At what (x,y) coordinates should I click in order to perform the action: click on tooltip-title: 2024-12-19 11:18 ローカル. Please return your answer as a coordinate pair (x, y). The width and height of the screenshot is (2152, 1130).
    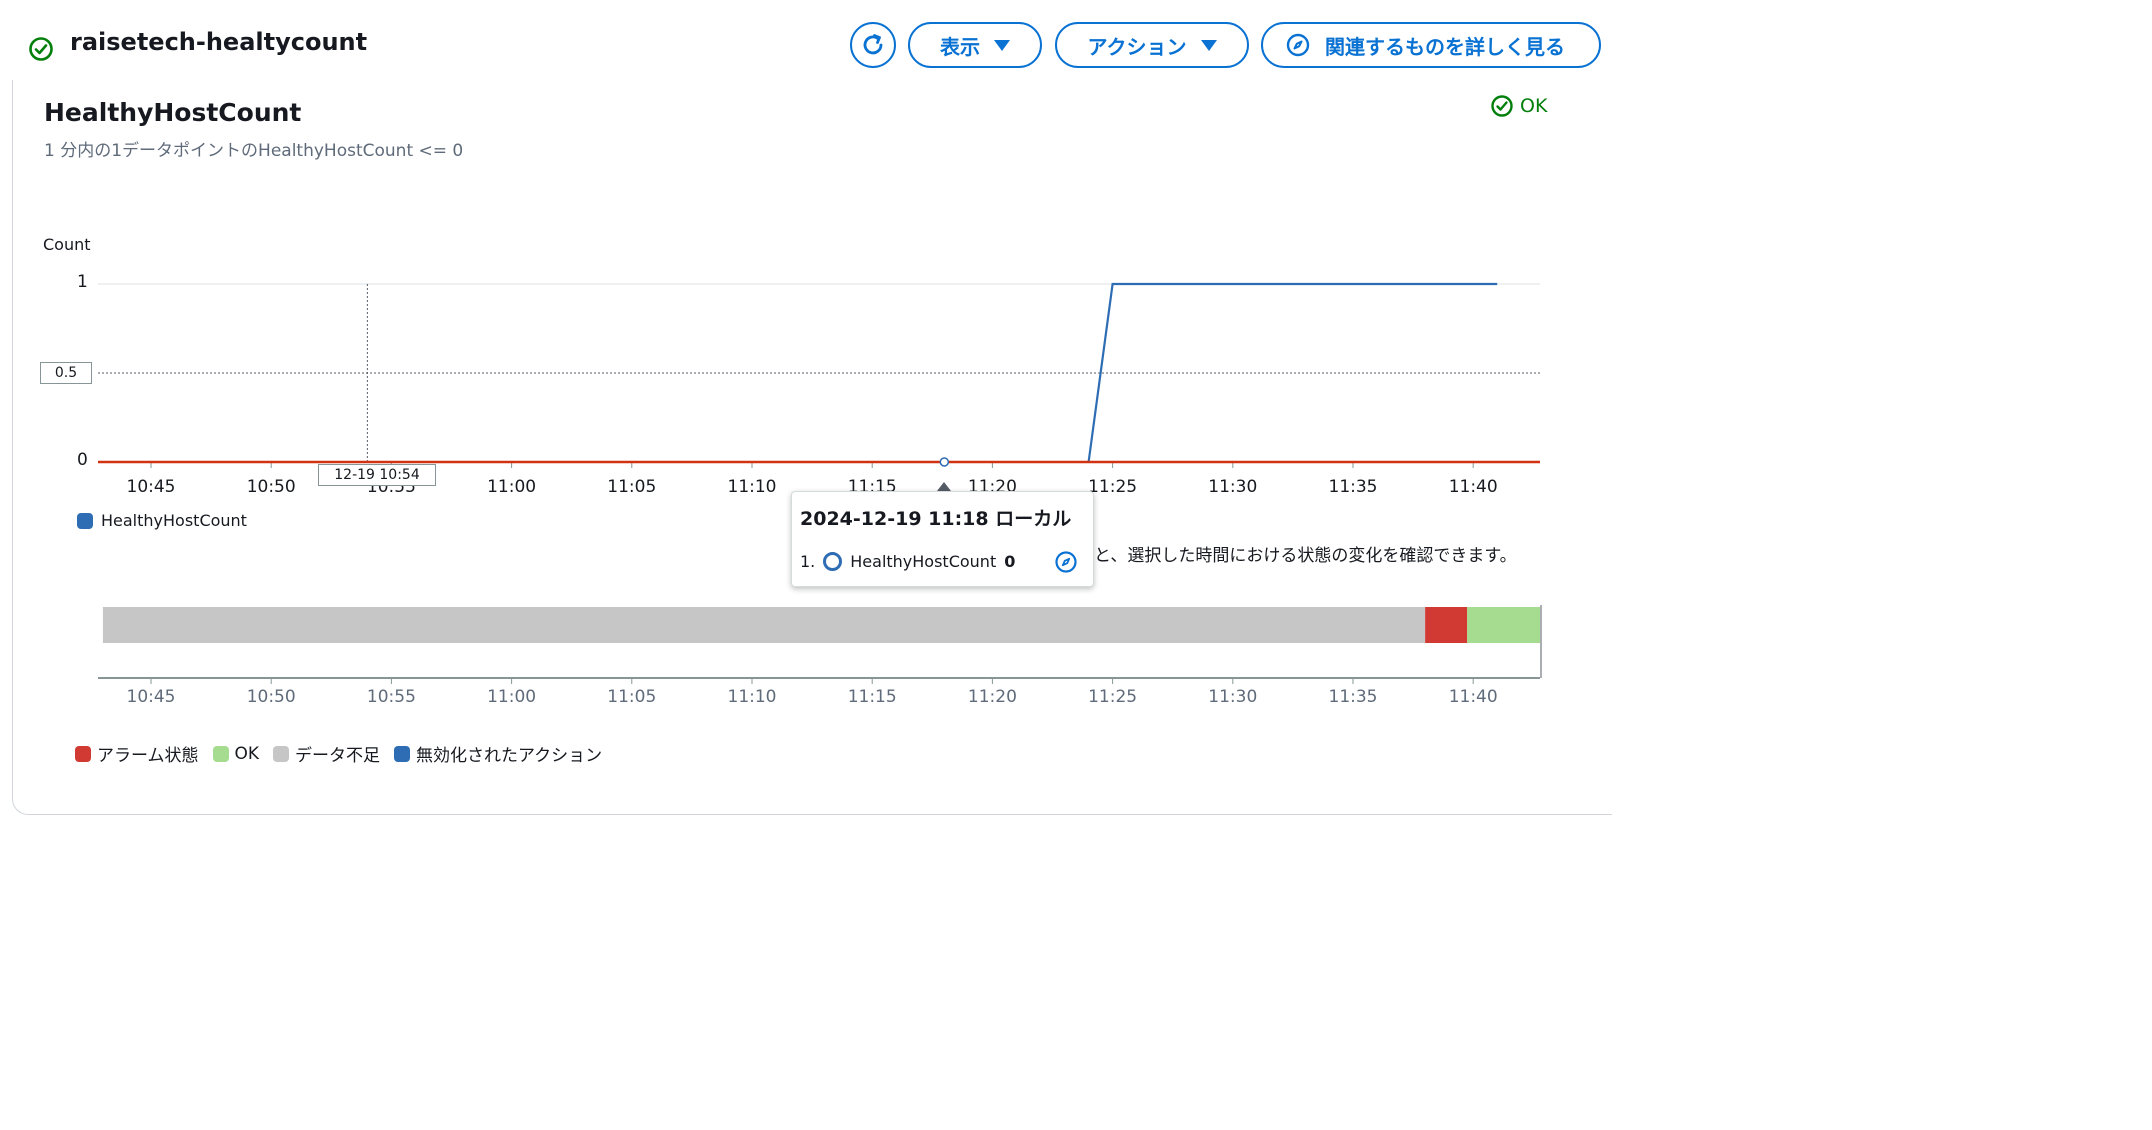
    Looking at the image, I should click on (936, 519).